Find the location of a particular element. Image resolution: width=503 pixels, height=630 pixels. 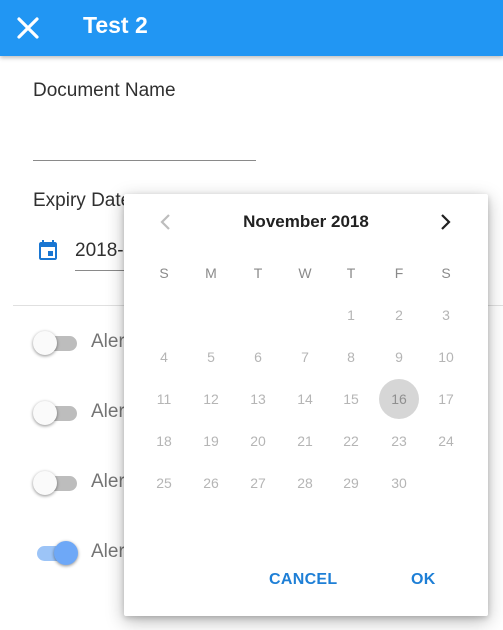

calendar-day: 5 is located at coordinates (211, 357).